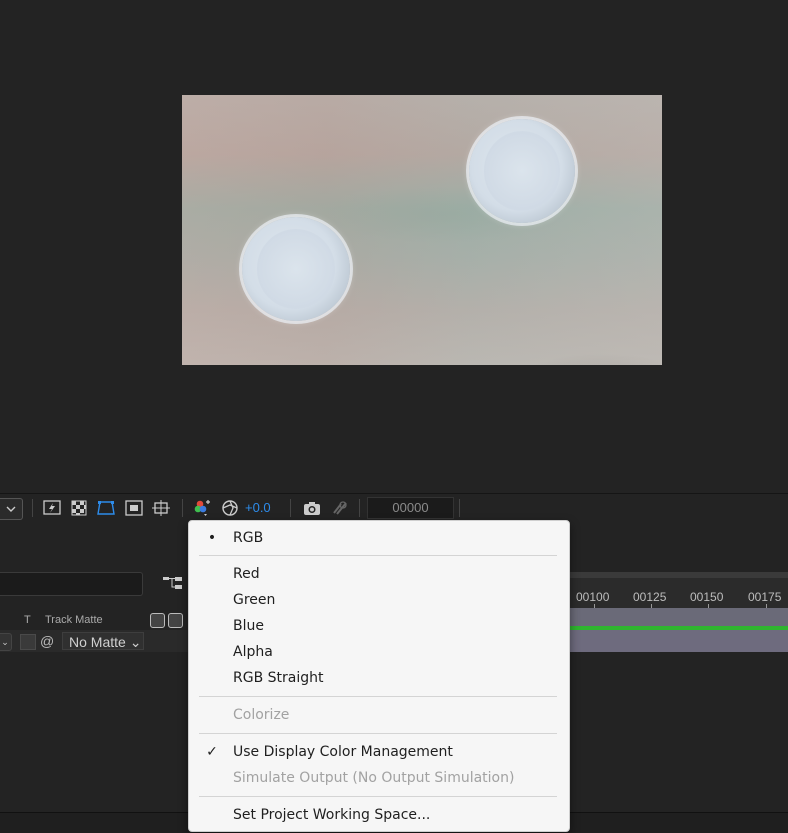  I want to click on timecode-field: 00000, so click(410, 508).